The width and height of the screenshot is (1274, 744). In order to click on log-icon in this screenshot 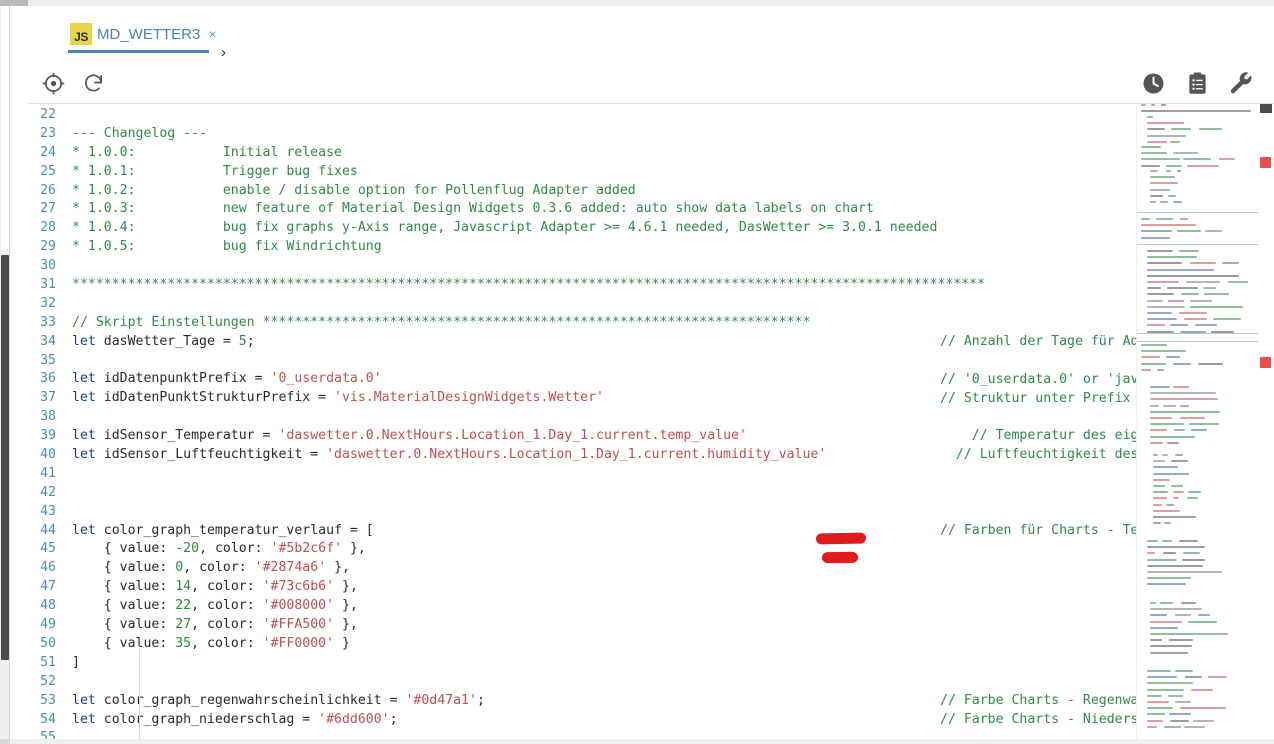, I will do `click(1197, 83)`.